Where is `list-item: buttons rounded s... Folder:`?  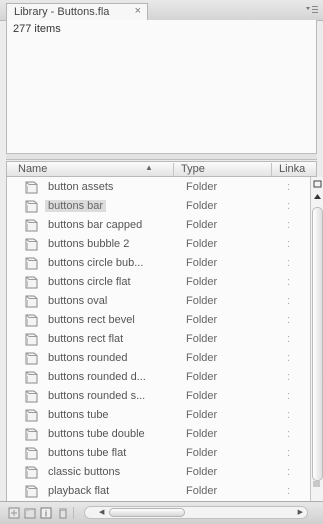
list-item: buttons rounded s... Folder: is located at coordinates (158, 396).